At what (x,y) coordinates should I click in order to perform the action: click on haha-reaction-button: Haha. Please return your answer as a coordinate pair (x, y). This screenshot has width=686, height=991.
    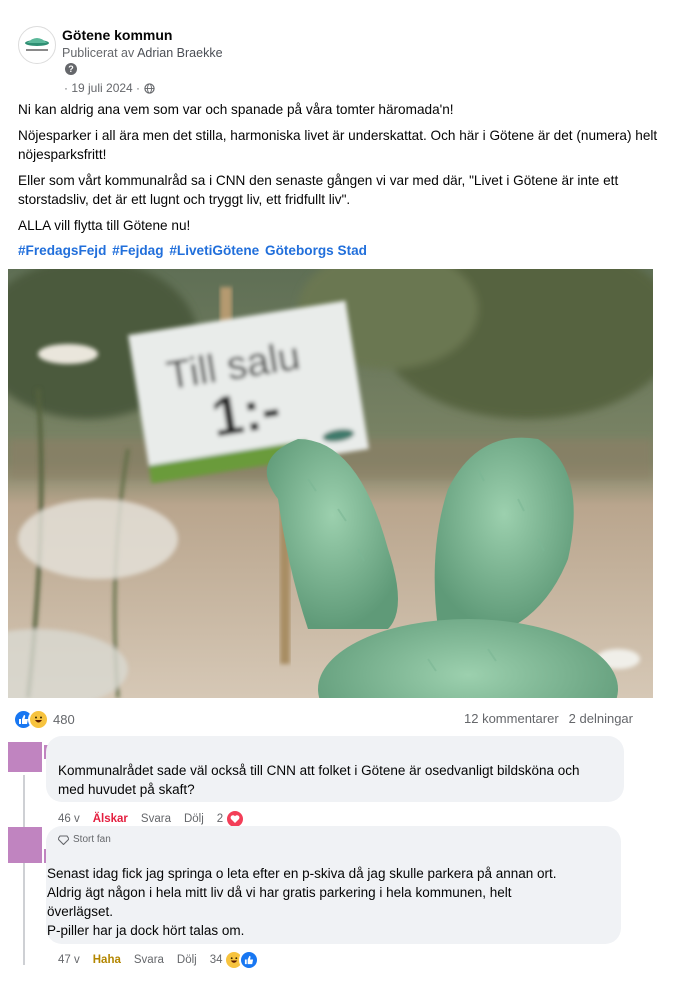
    Looking at the image, I should click on (107, 960).